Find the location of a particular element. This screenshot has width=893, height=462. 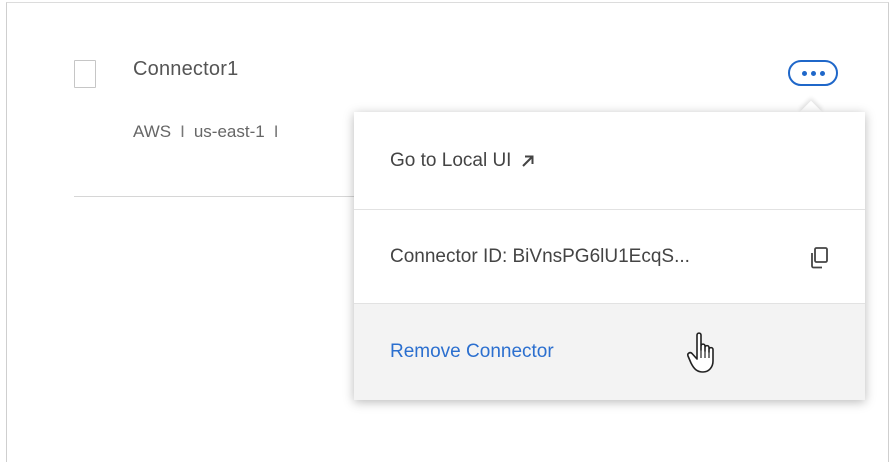

connector-name: Connector1 is located at coordinates (186, 69).